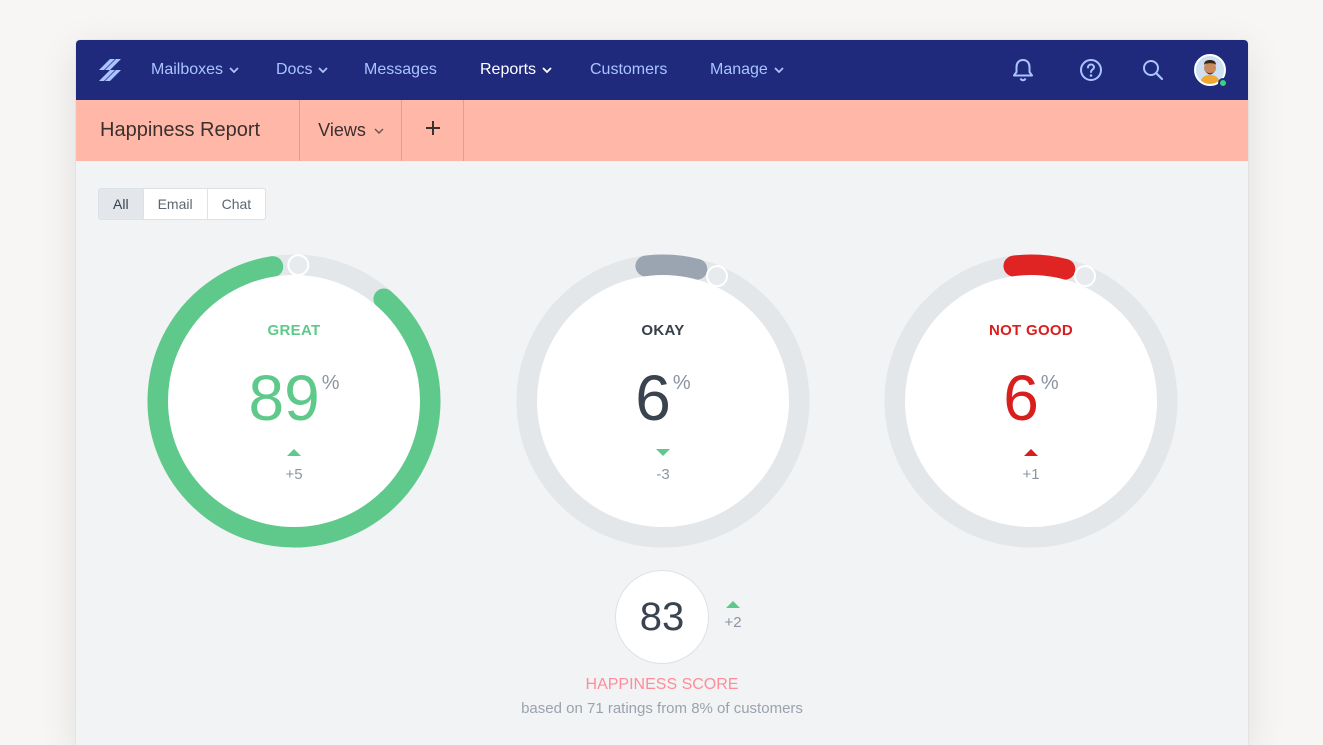  Describe the element at coordinates (653, 398) in the screenshot. I see `gauge-okay-number: 6` at that location.